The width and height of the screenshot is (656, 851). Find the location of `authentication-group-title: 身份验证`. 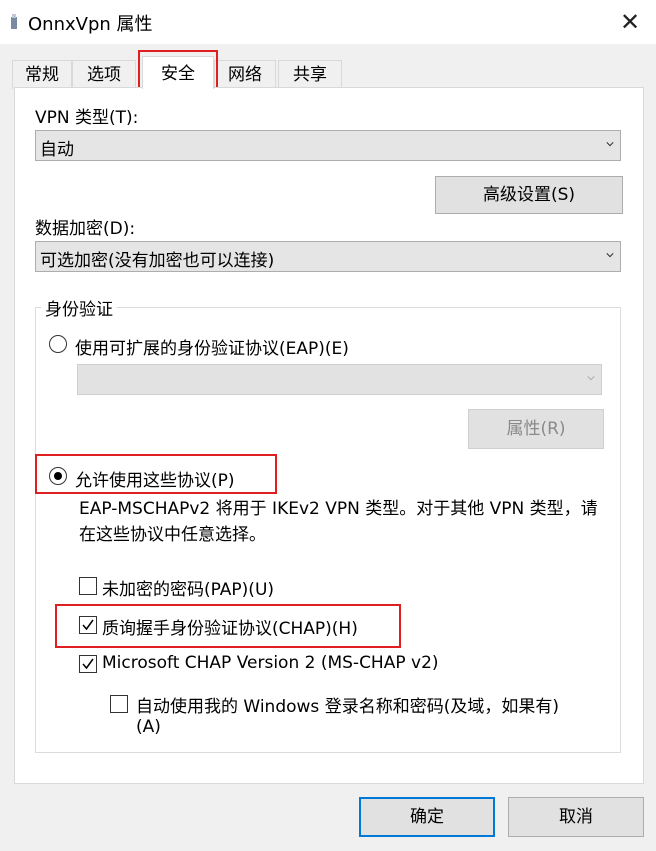

authentication-group-title: 身份验证 is located at coordinates (79, 307).